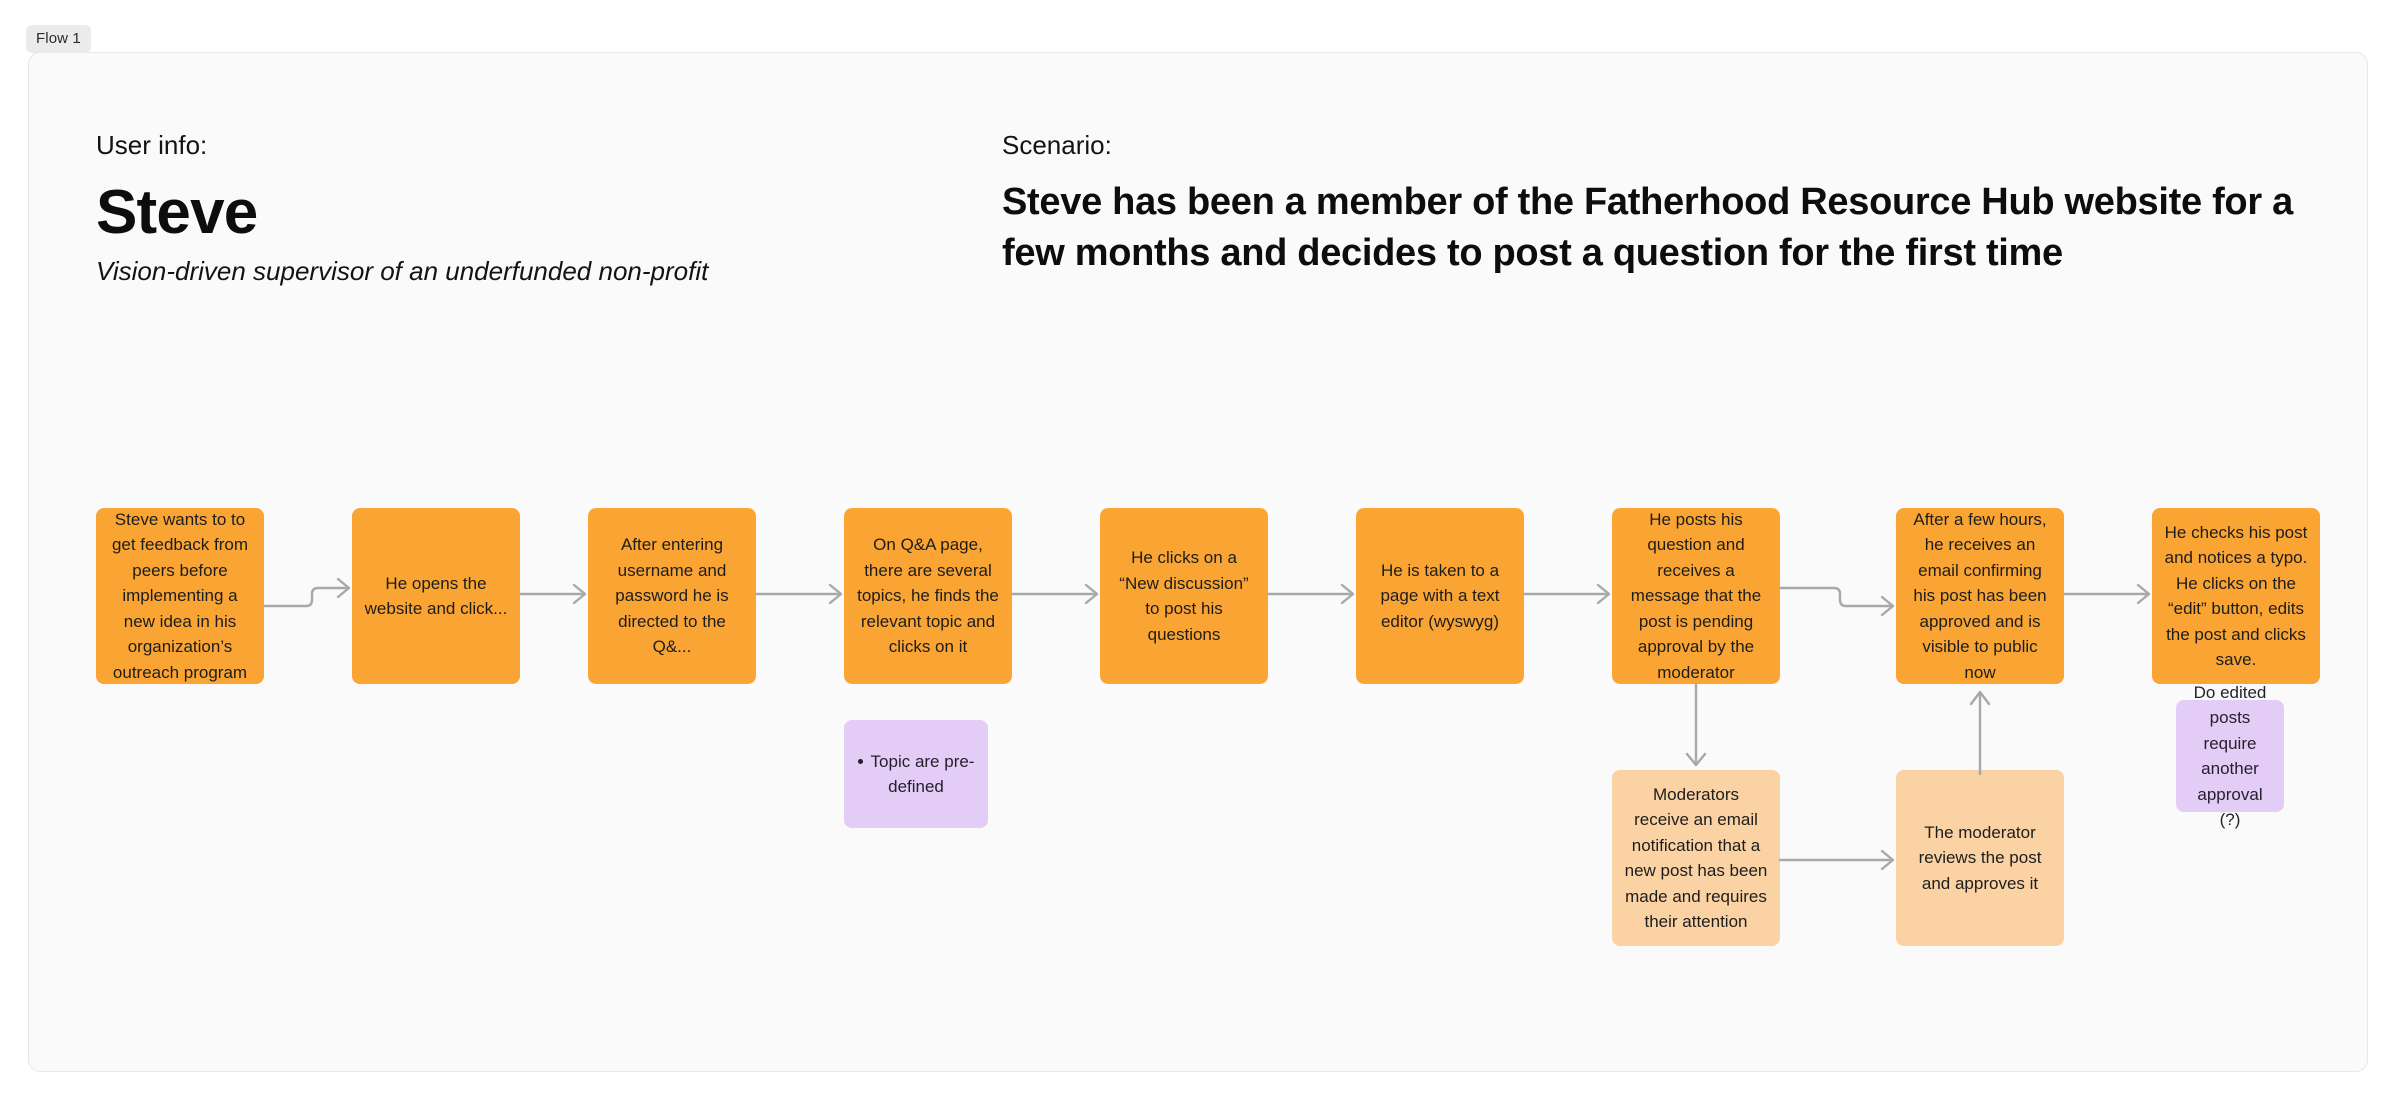 This screenshot has height=1095, width=2400. Describe the element at coordinates (1054, 594) in the screenshot. I see `connector-step4-to-step5` at that location.